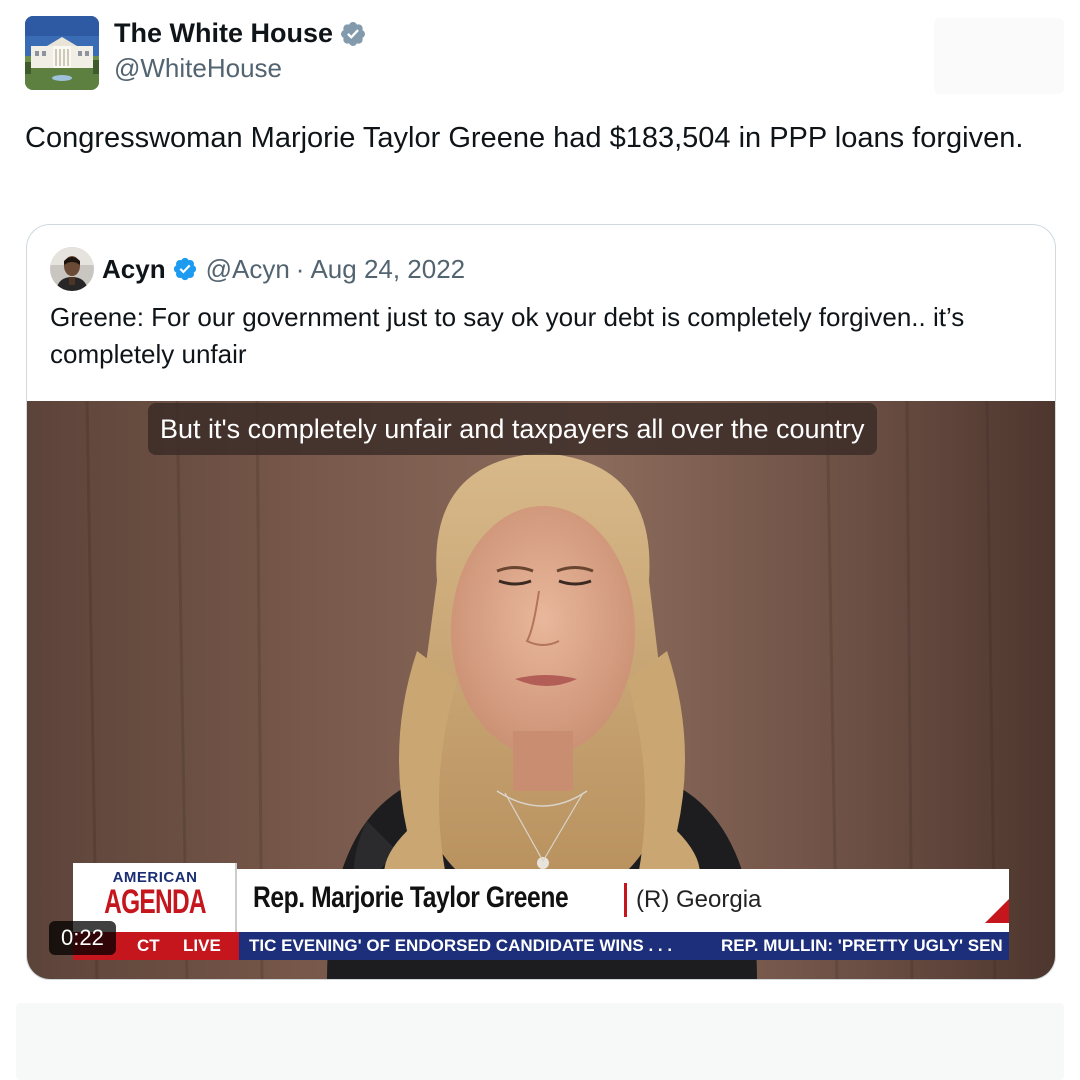 The width and height of the screenshot is (1080, 1080). What do you see at coordinates (134, 269) in the screenshot?
I see `quoted-author-display-name: Acyn` at bounding box center [134, 269].